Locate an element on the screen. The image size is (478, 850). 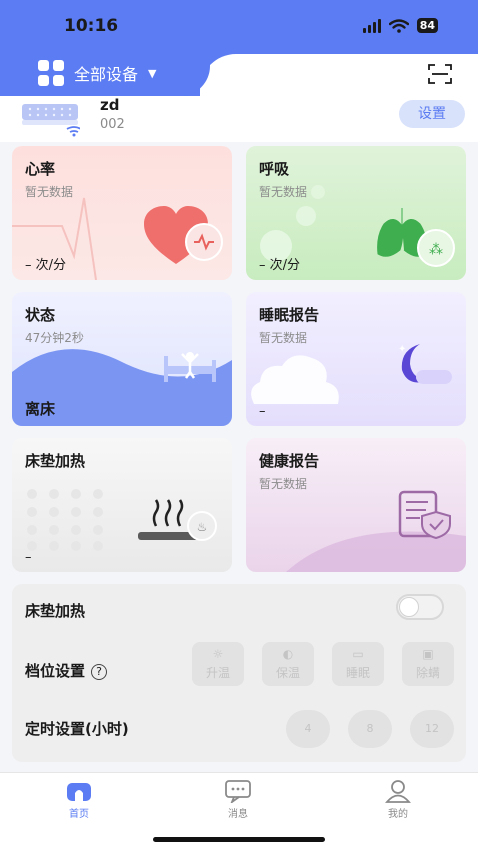
home-indicator is located at coordinates (239, 839).